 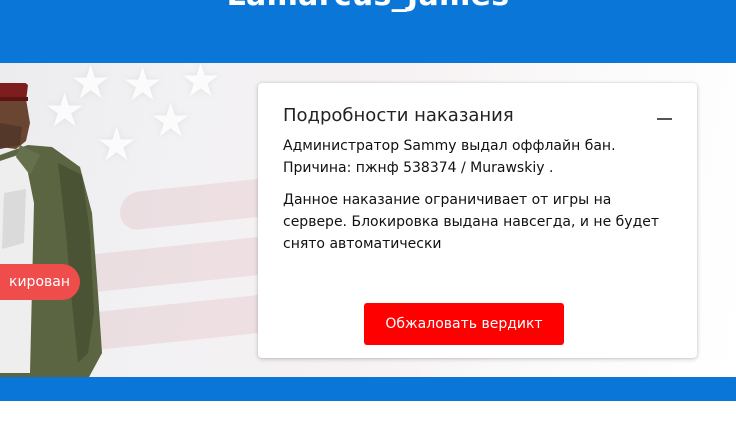 I want to click on player-skin-image, so click(x=51, y=230).